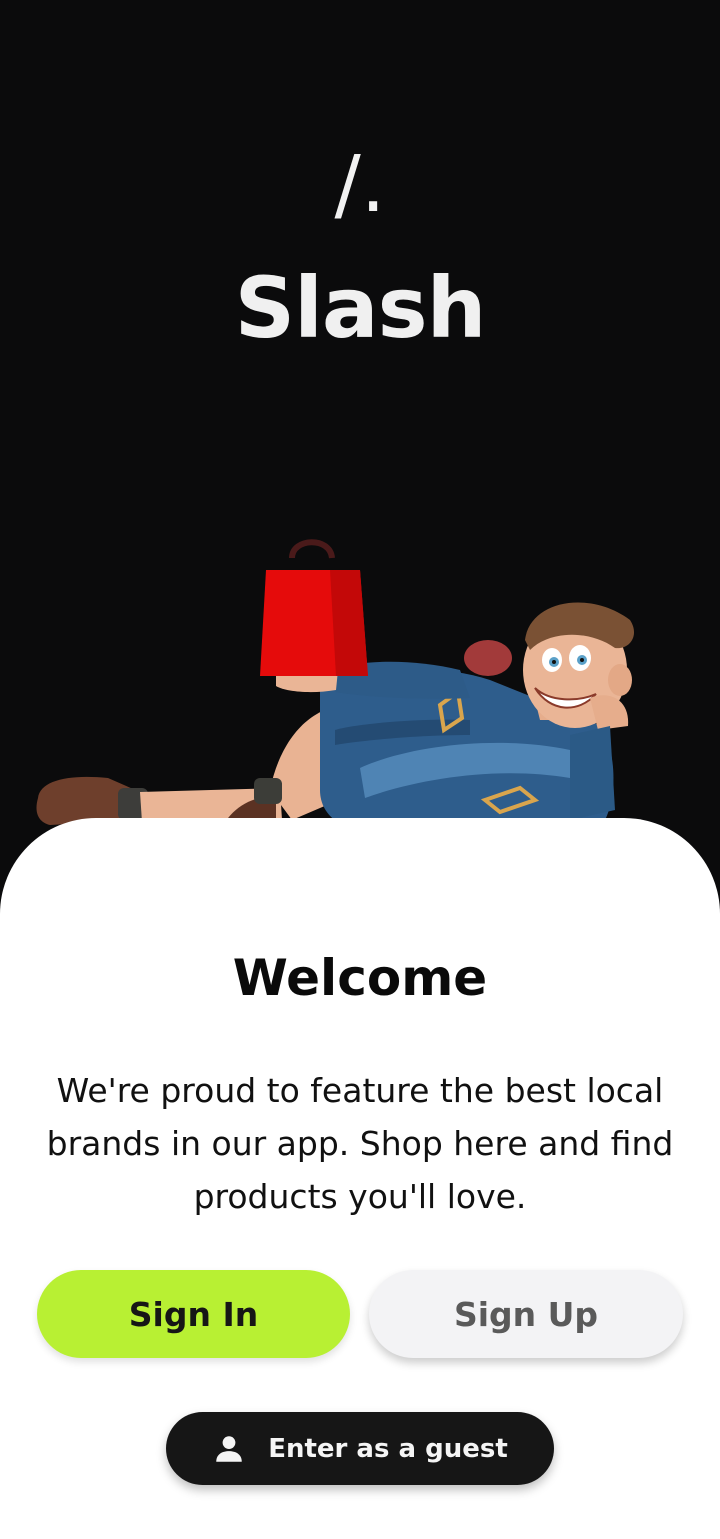  Describe the element at coordinates (360, 185) in the screenshot. I see `logo-mark: /.` at that location.